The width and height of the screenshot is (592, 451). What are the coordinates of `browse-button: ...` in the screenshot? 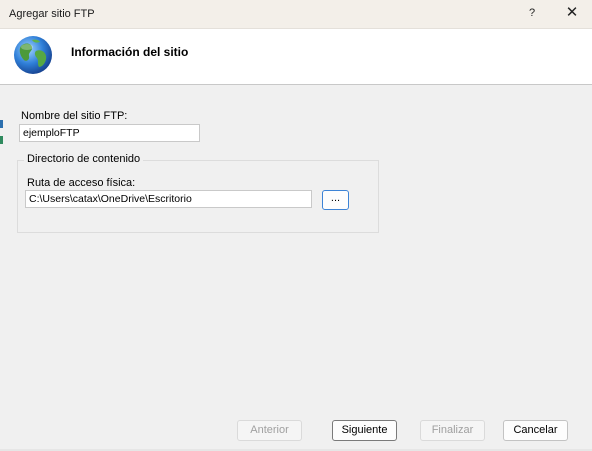 It's located at (335, 200).